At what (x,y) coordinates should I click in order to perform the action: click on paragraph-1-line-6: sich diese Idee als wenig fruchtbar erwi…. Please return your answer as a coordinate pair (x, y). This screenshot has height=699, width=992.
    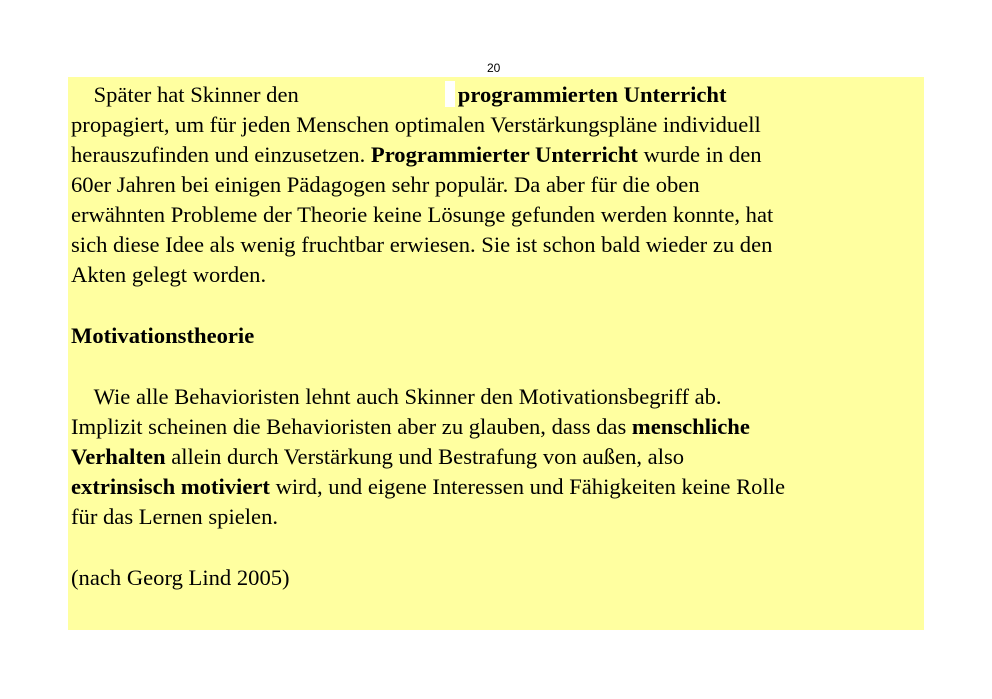
    Looking at the image, I should click on (422, 244).